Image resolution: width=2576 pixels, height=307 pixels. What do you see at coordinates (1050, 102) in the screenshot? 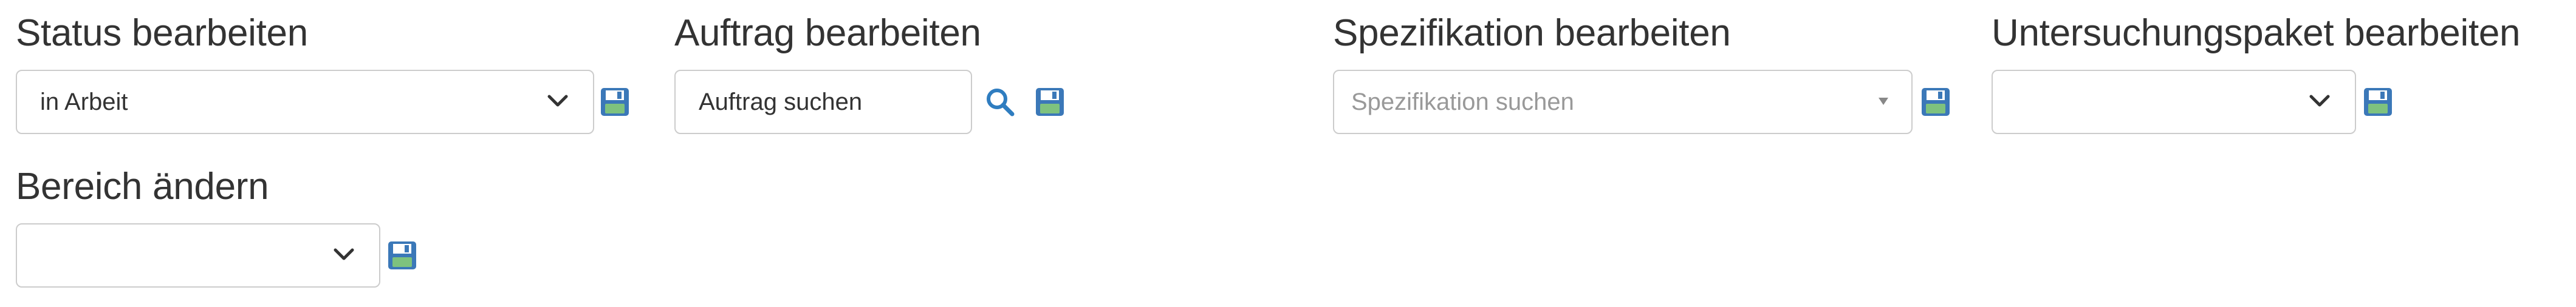
I see `save-order-icon` at bounding box center [1050, 102].